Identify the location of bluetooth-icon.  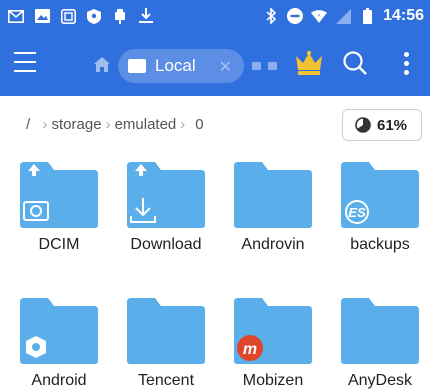
(271, 16).